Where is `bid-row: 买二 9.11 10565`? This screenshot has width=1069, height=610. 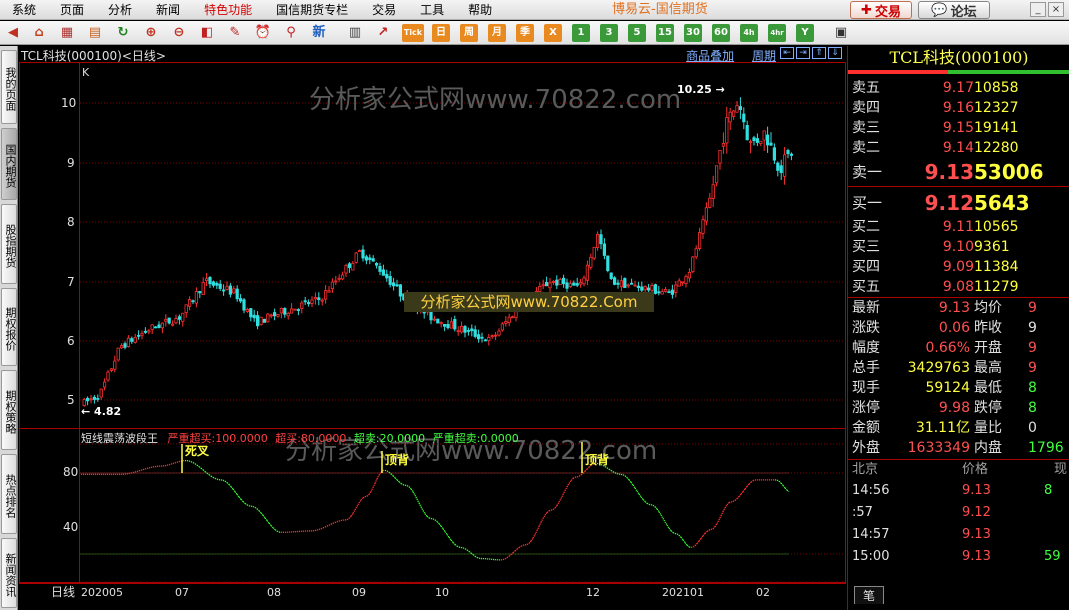
bid-row: 买二 9.11 10565 is located at coordinates (958, 227).